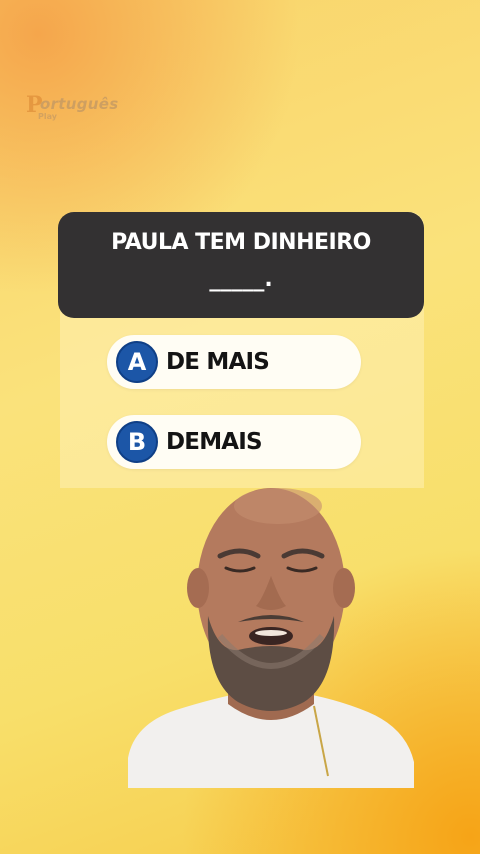 The height and width of the screenshot is (854, 480). I want to click on option-b-button: B DEMAIS, so click(234, 442).